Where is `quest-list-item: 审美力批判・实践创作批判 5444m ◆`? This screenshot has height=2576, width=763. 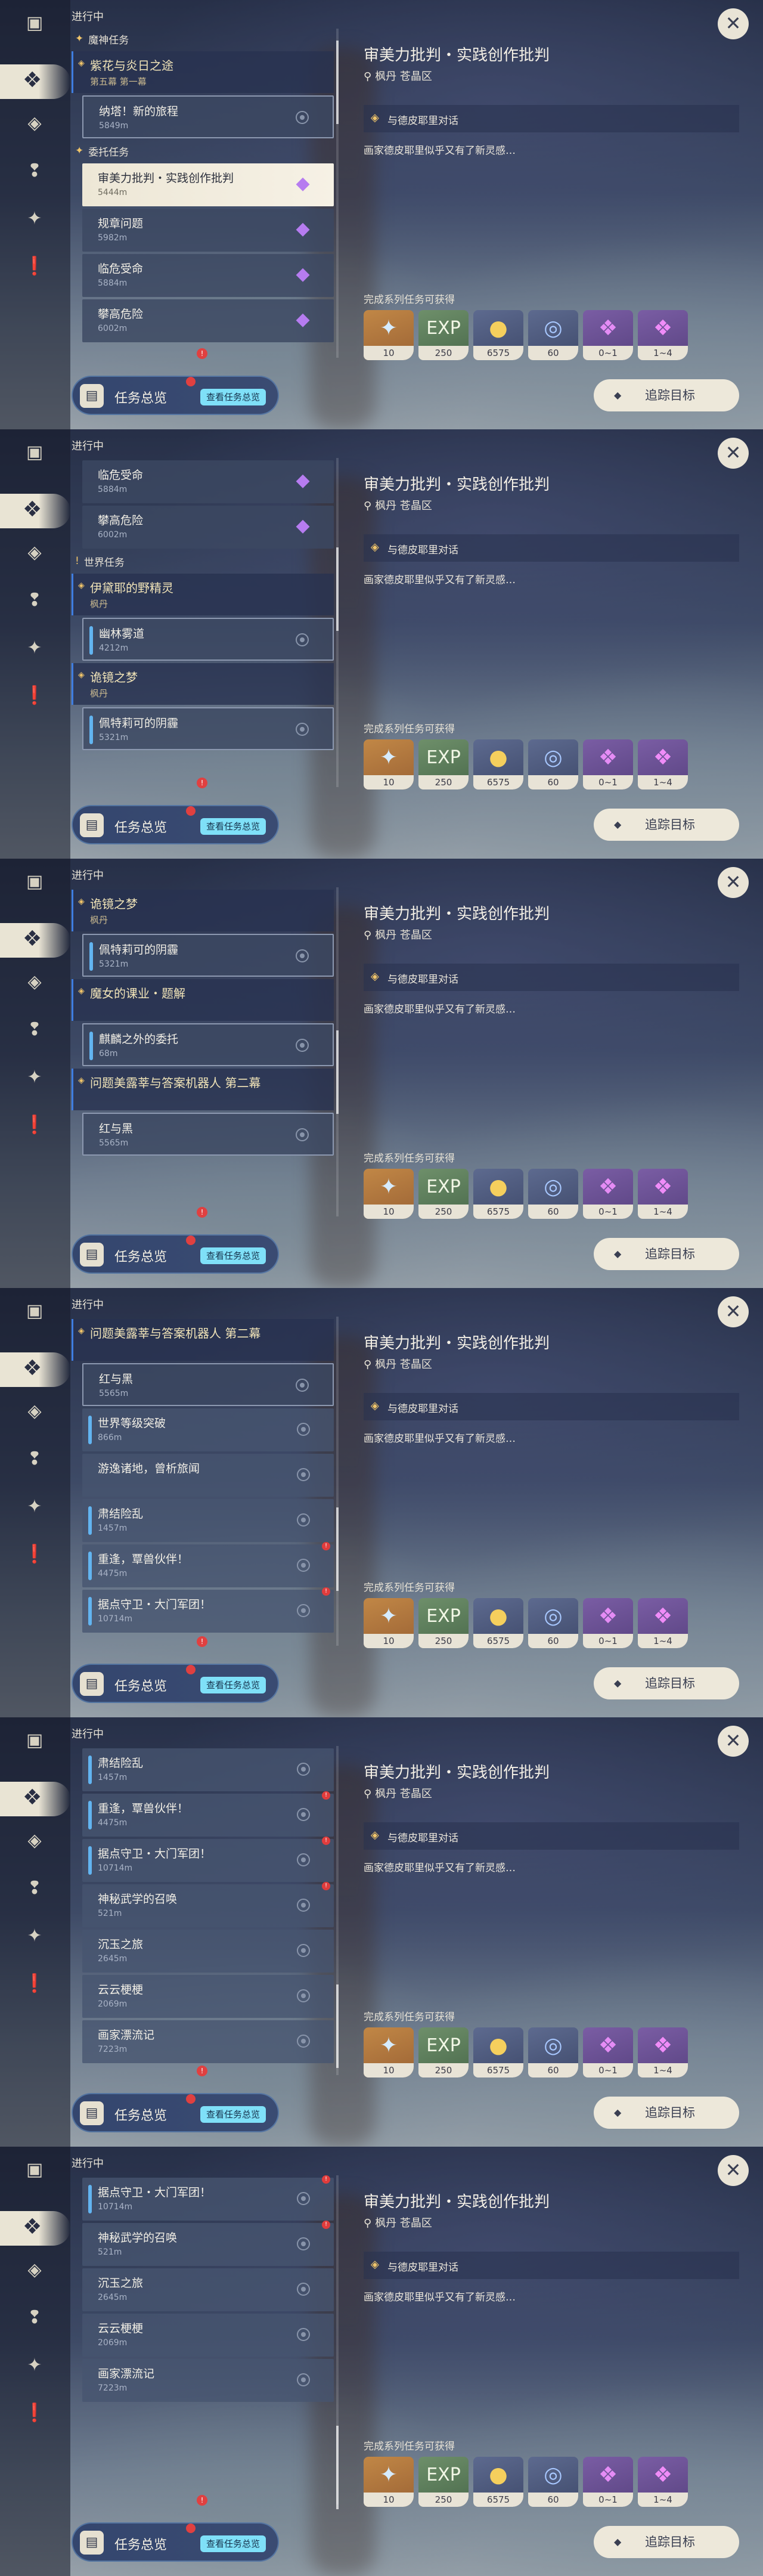
quest-list-item: 审美力批判・实践创作批判 5444m ◆ is located at coordinates (208, 185).